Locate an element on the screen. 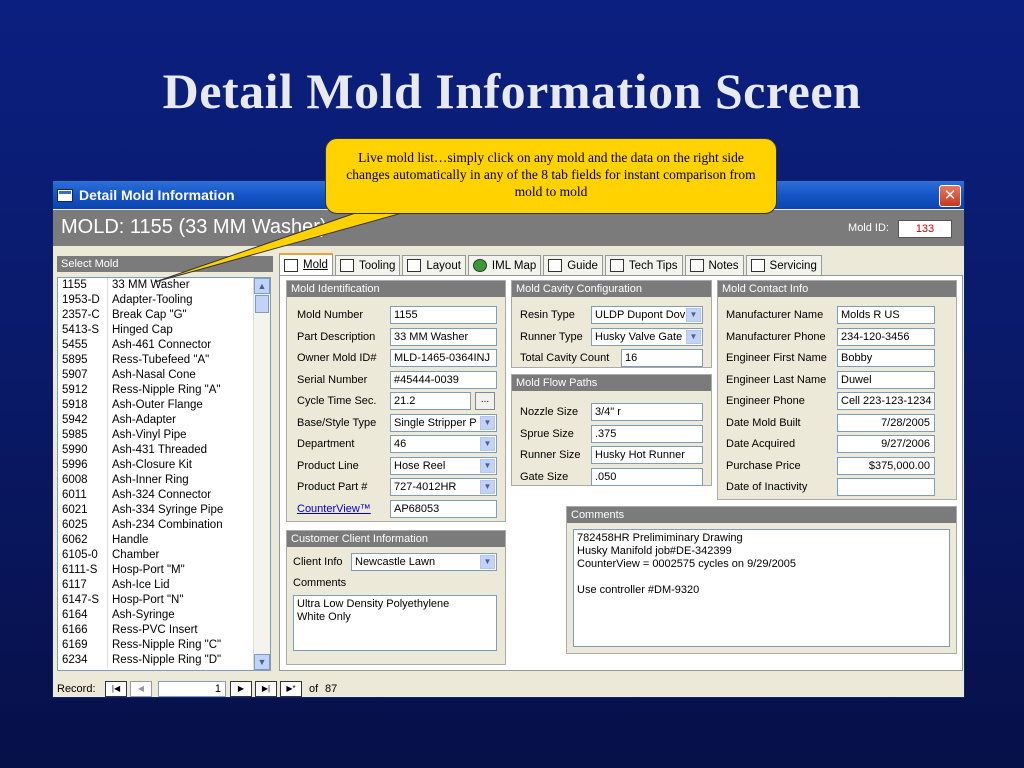 The width and height of the screenshot is (1024, 768). mold-id-cell: 6011 is located at coordinates (83, 495).